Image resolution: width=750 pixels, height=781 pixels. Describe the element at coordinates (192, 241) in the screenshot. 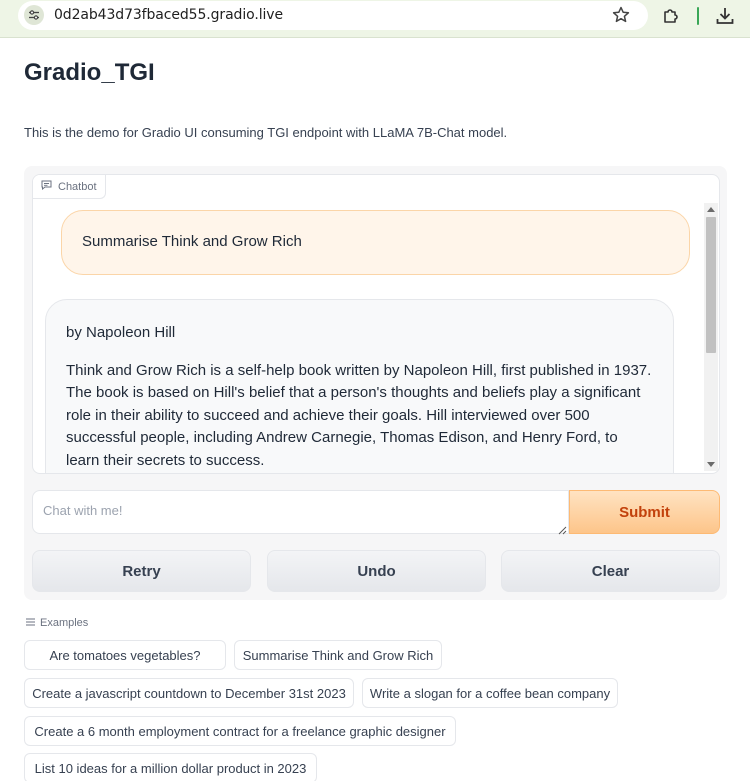

I see `user-message-text: Summarise Think and Grow Rich` at that location.